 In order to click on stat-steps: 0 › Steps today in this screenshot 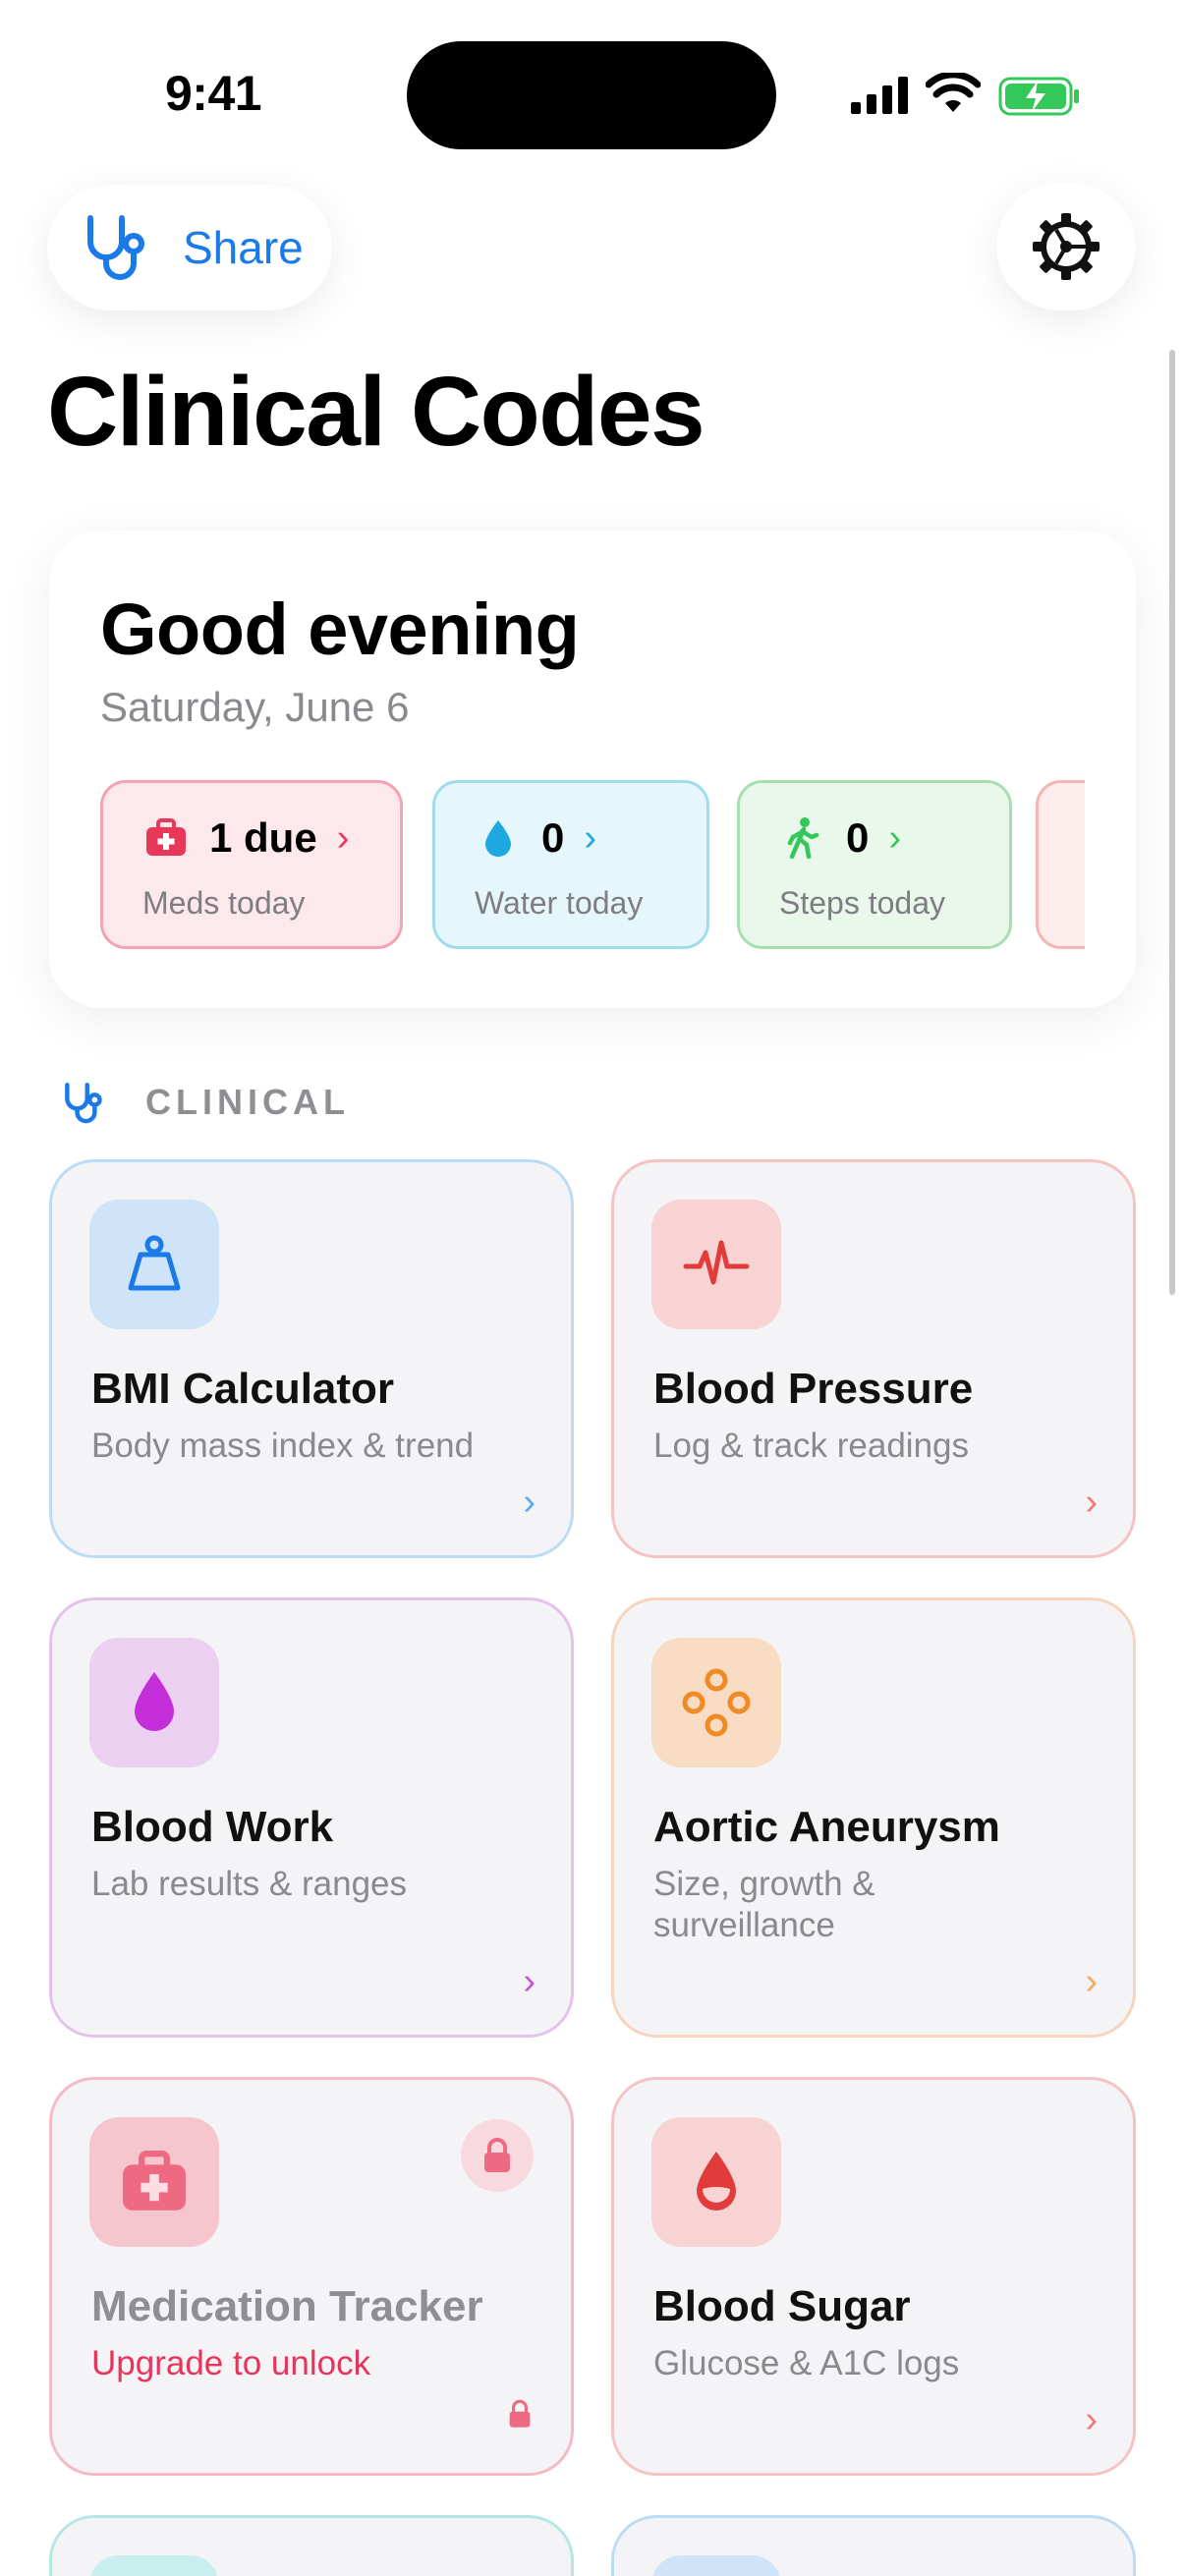, I will do `click(875, 864)`.